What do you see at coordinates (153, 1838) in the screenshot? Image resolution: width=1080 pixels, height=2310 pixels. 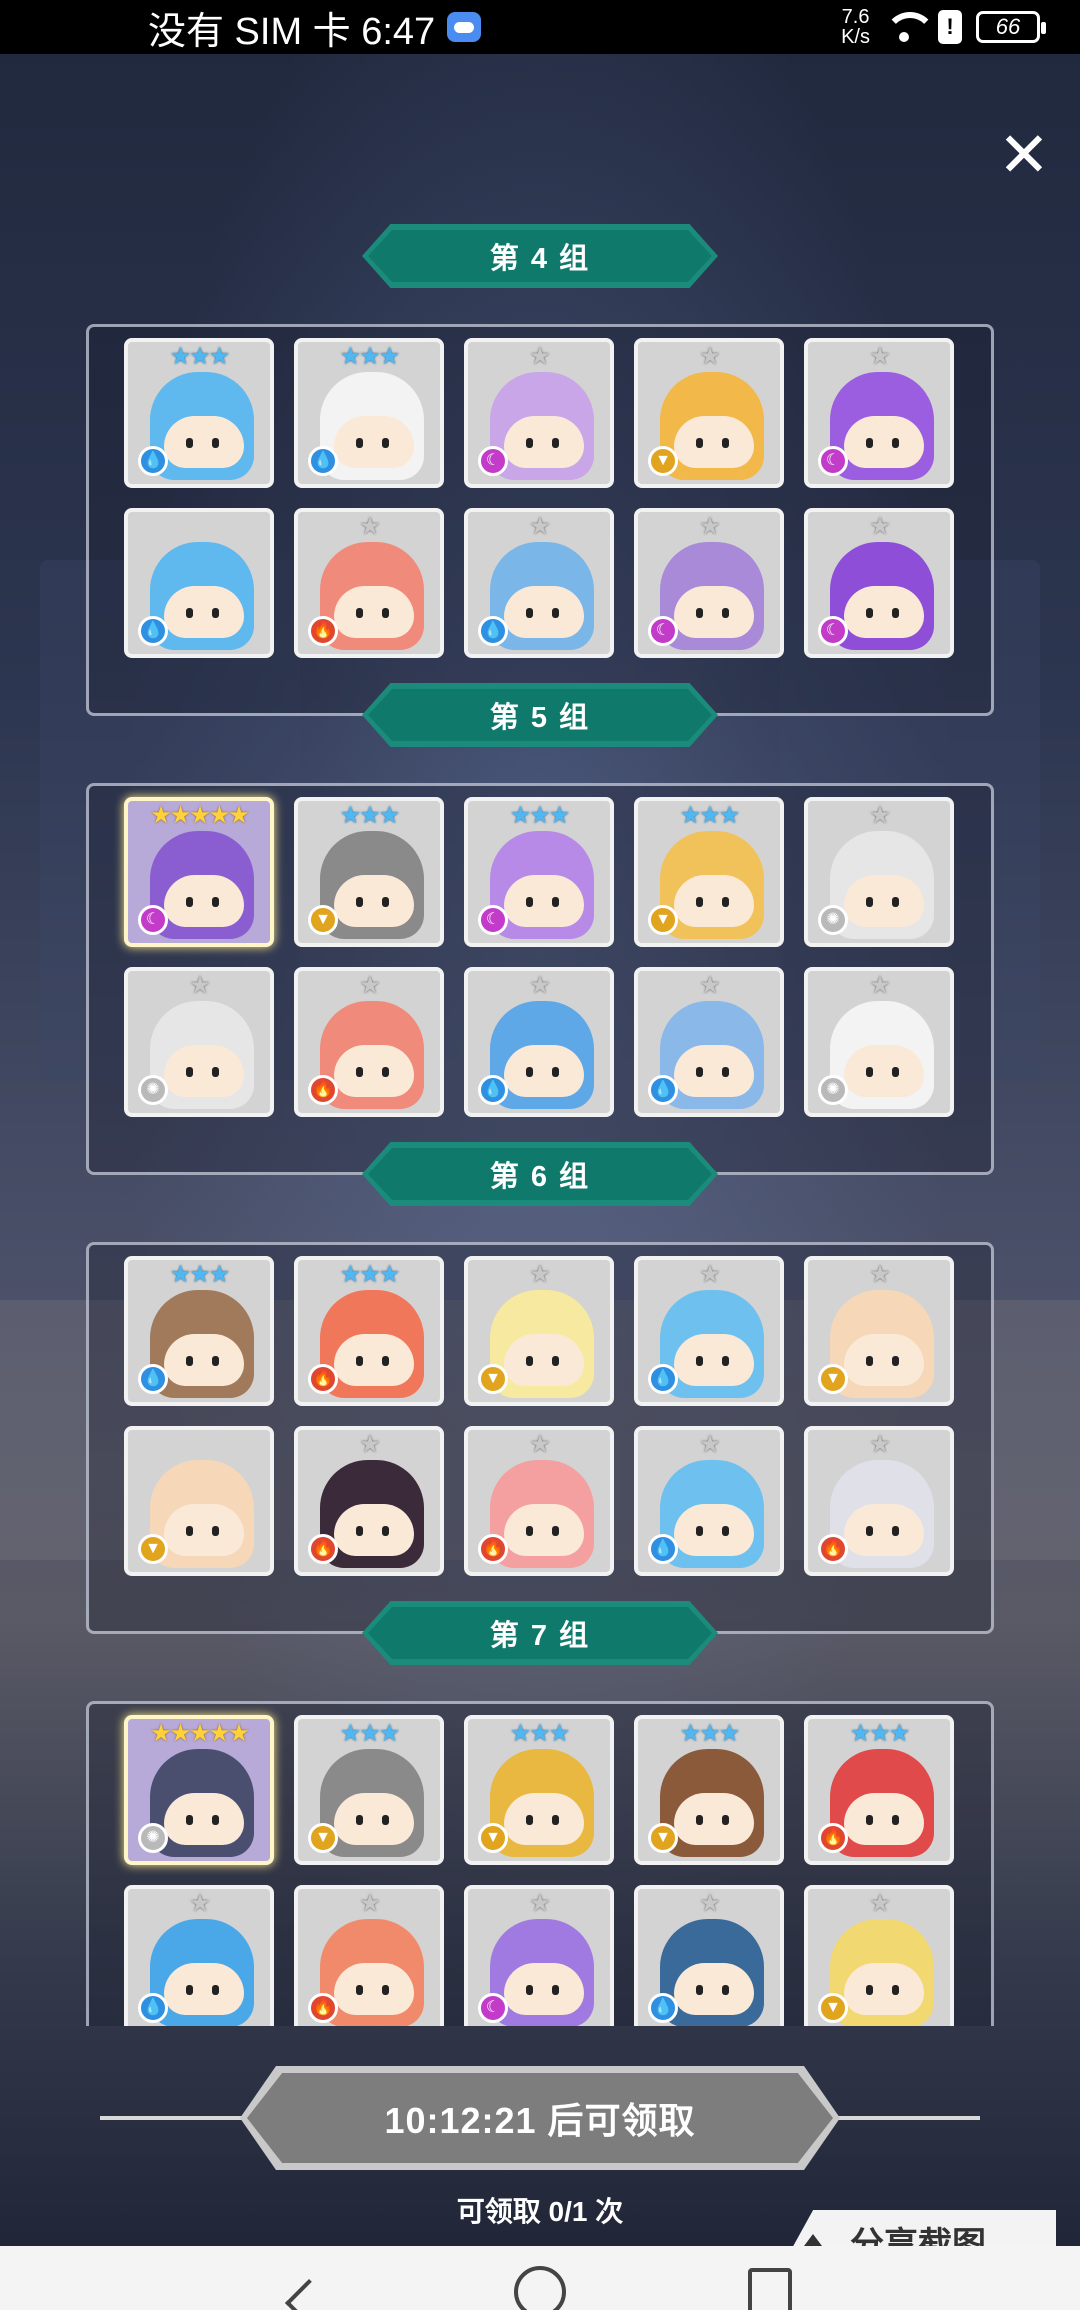 I see `light-element-icon: ✺` at bounding box center [153, 1838].